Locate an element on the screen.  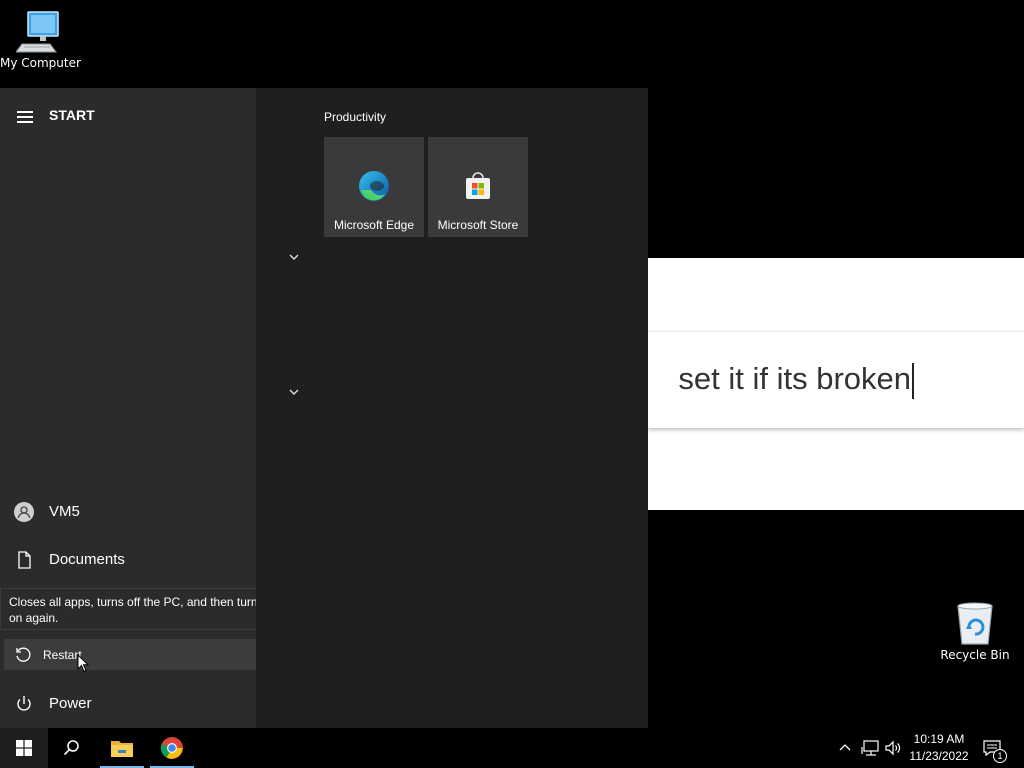
hamburger-menu-icon is located at coordinates (25, 117).